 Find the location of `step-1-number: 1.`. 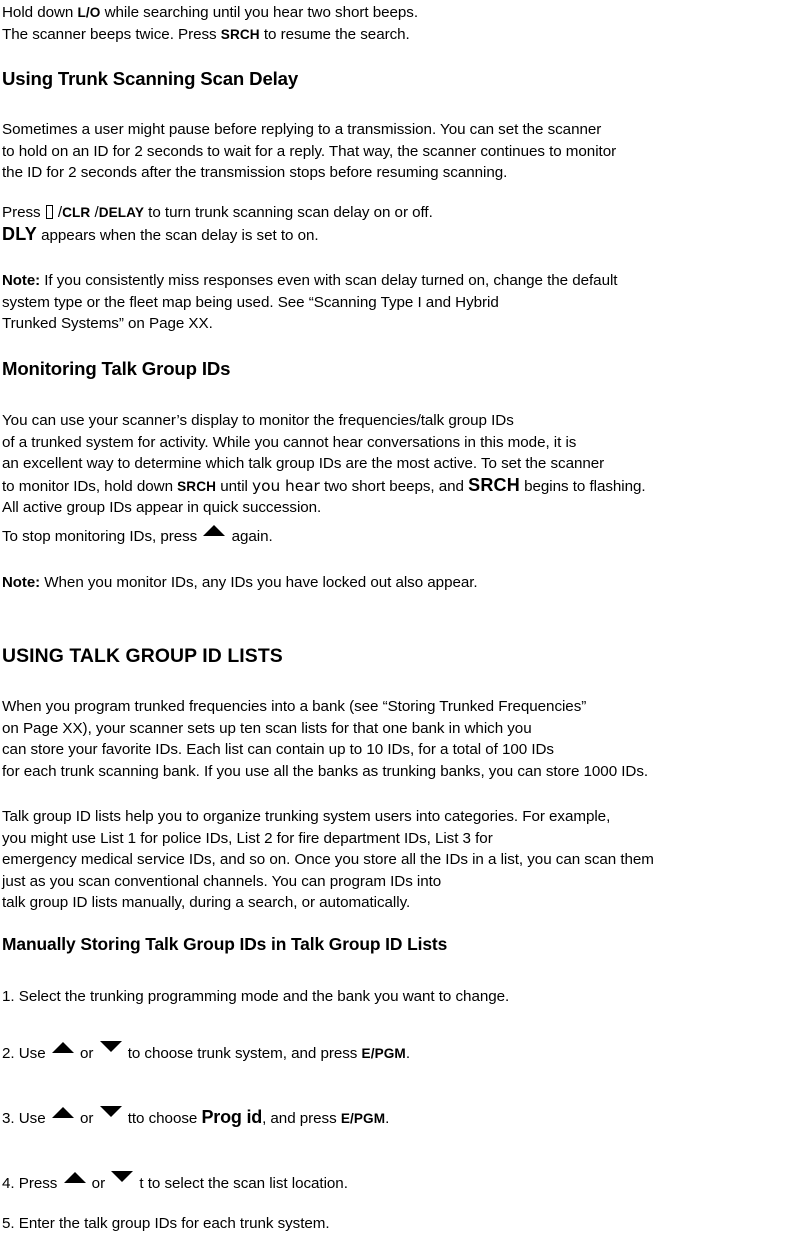

step-1-number: 1. is located at coordinates (8, 996).